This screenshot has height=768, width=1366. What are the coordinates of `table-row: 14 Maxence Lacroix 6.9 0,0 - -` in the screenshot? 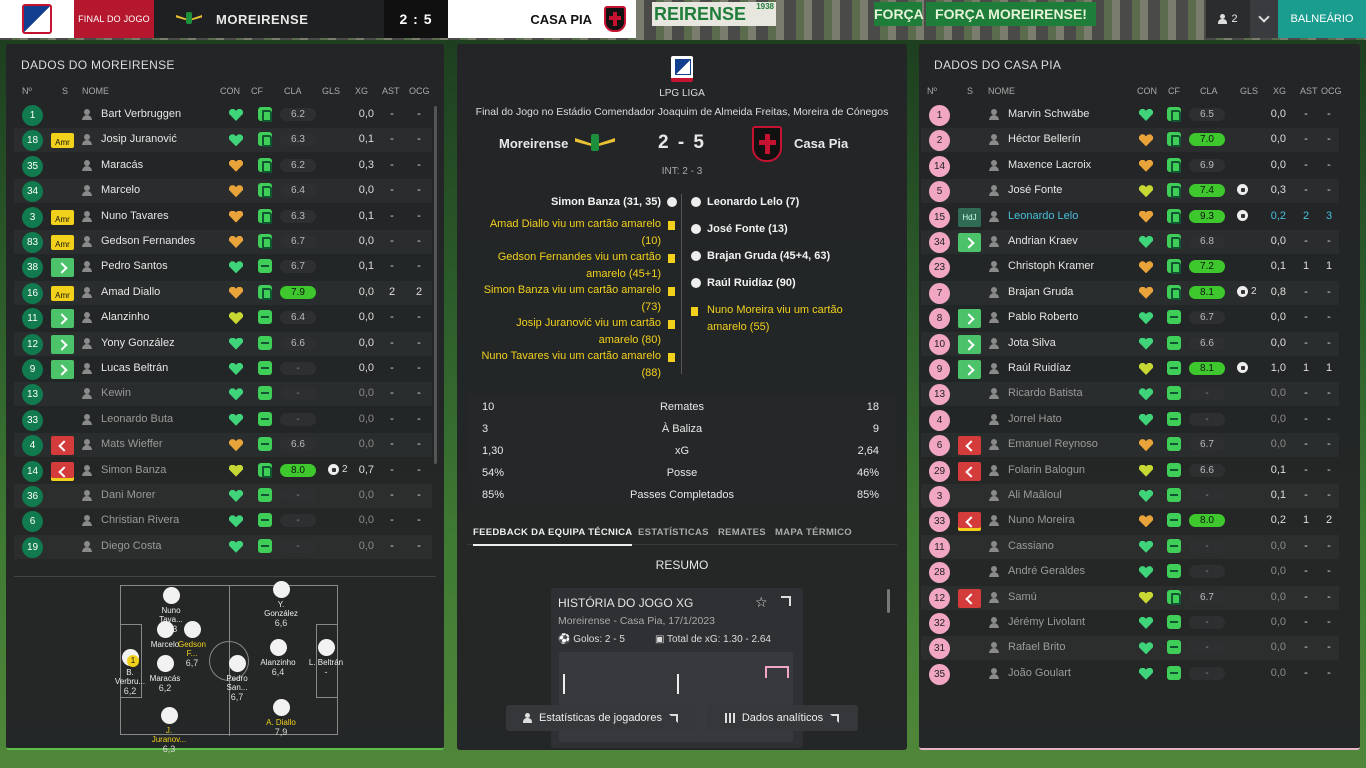 It's located at (1130, 166).